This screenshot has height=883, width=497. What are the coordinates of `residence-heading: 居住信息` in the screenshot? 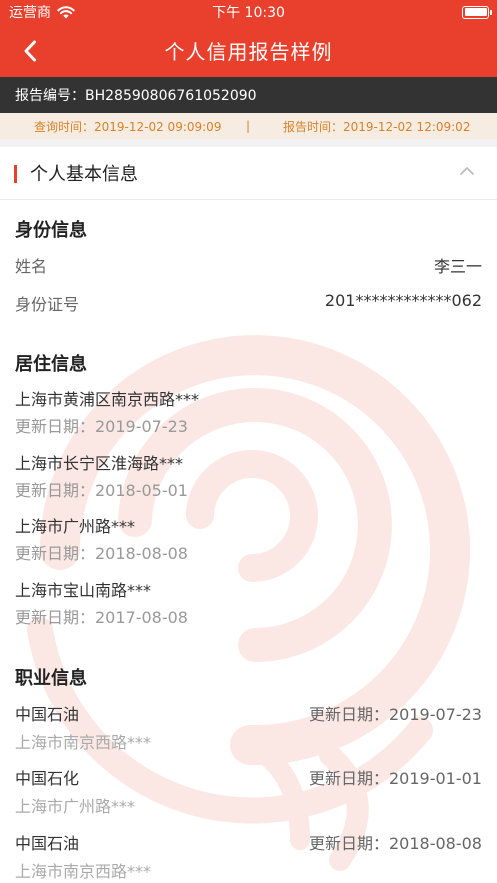 It's located at (51, 364).